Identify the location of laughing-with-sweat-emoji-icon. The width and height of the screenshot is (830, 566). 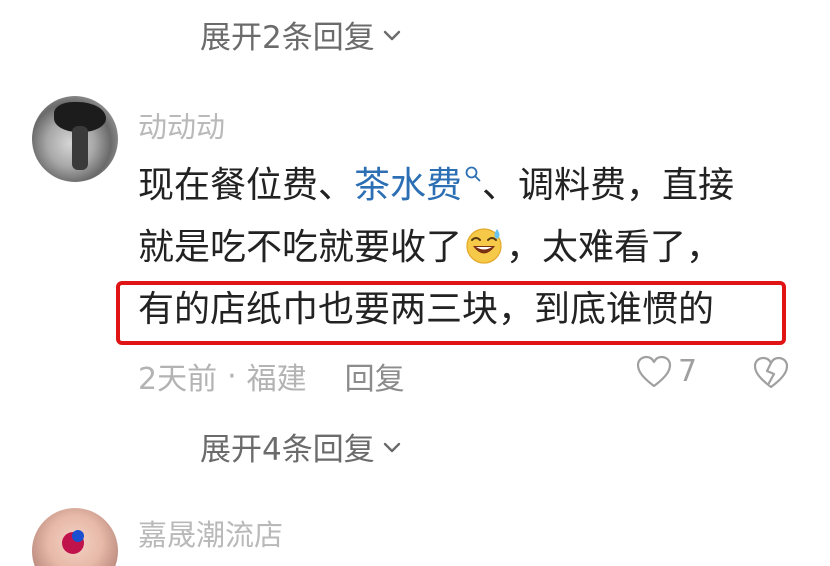
(484, 246).